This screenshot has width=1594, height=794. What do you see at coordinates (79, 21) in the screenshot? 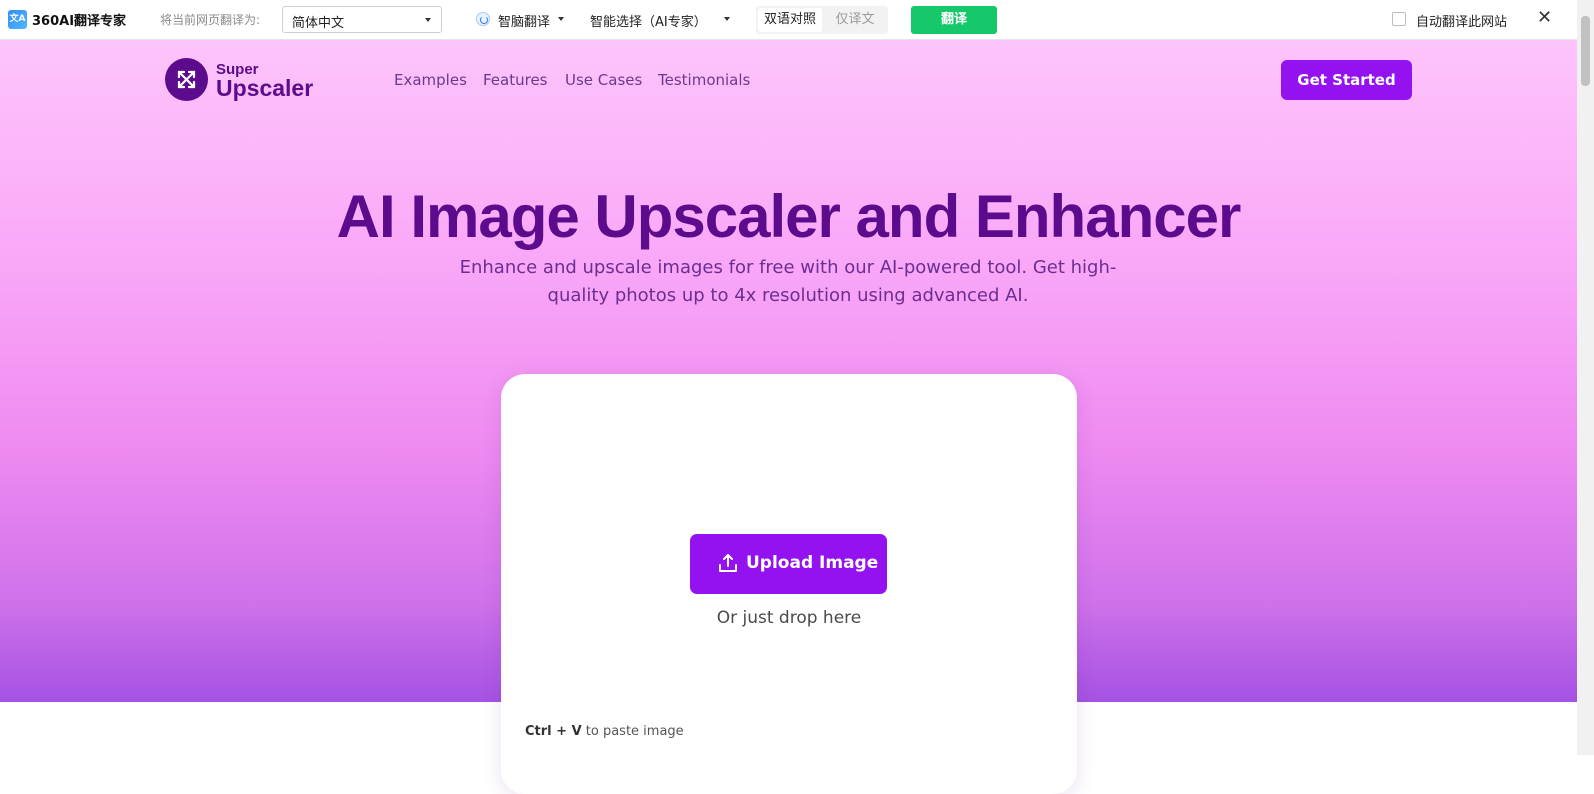
I see `translate-brand: 360AI翻译专家` at bounding box center [79, 21].